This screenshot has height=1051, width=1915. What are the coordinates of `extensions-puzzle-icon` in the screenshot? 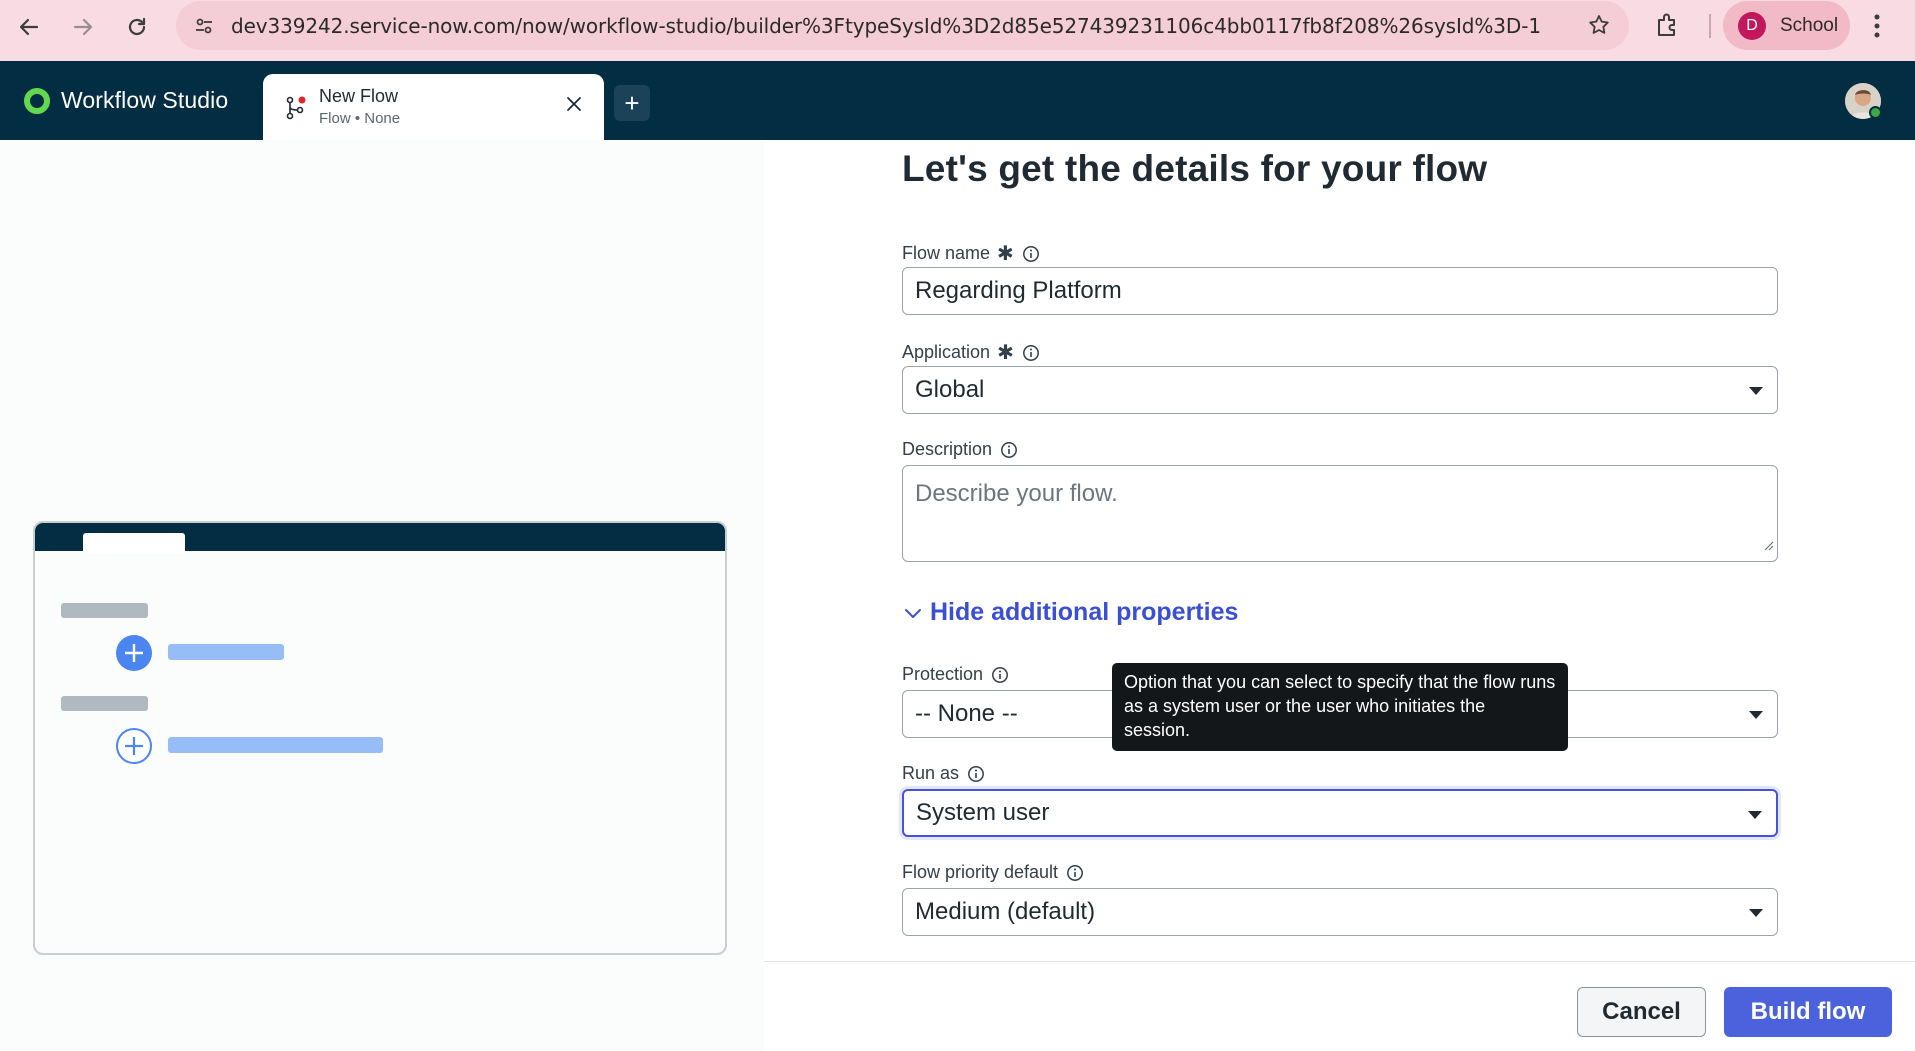 It's located at (1668, 27).